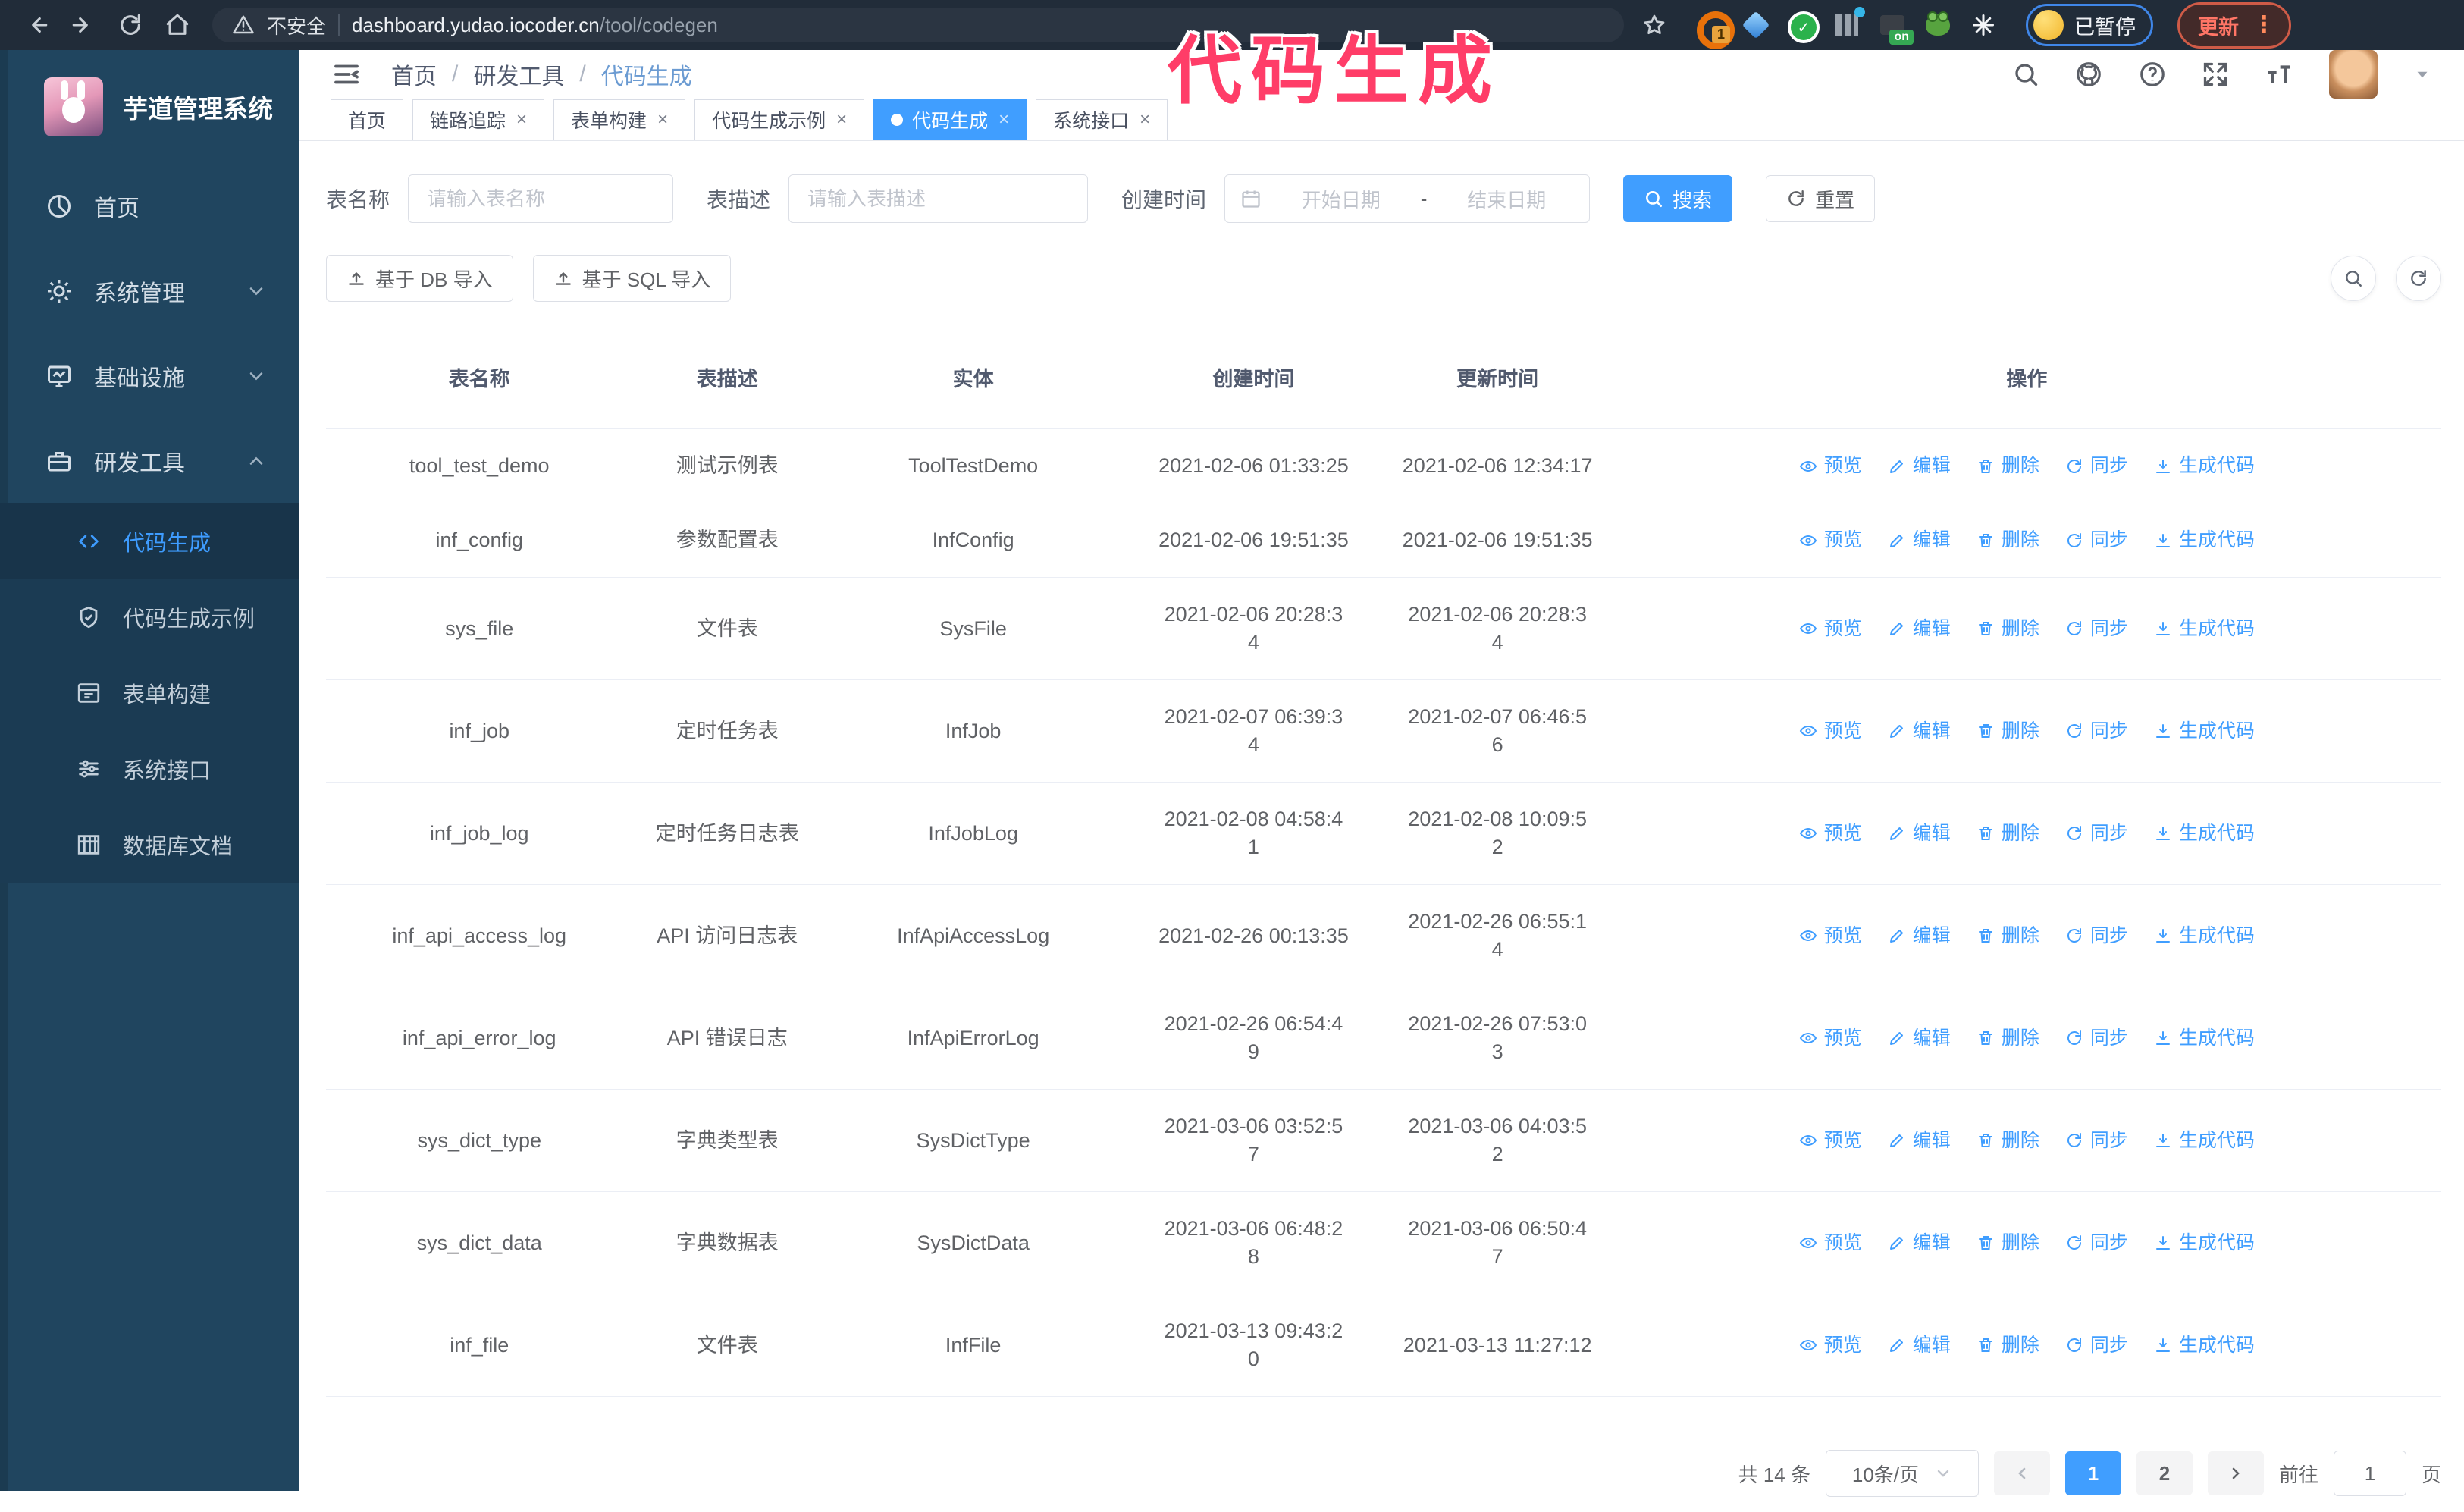 The width and height of the screenshot is (2464, 1512). I want to click on user-avatar, so click(2354, 74).